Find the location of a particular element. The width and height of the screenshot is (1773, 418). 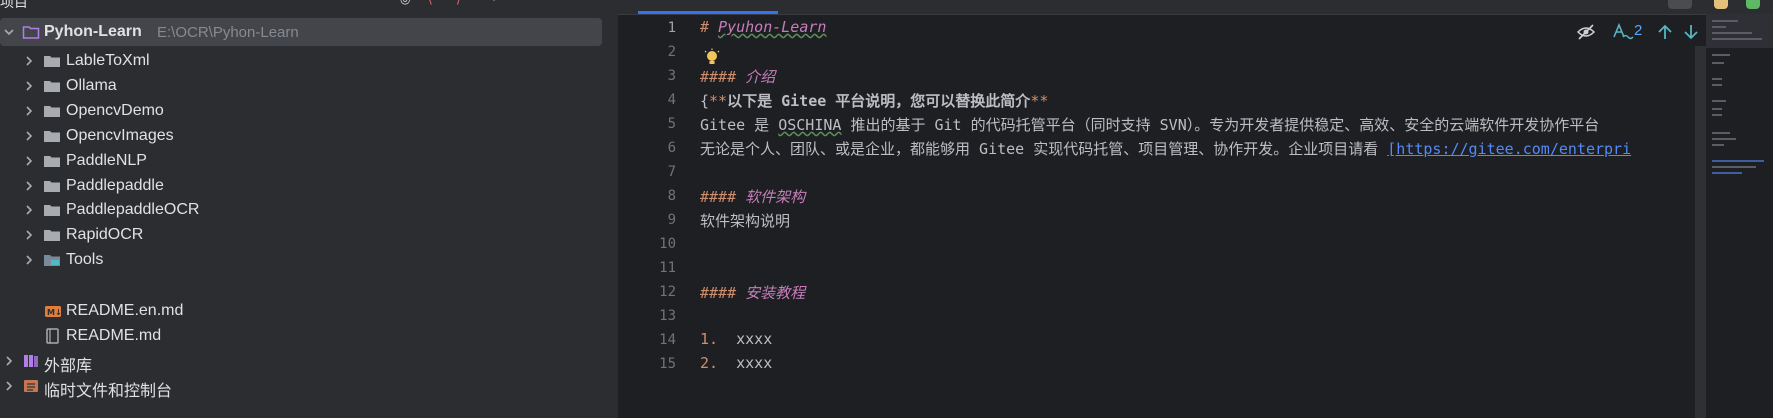

scratches-label: 临时文件和控制台 is located at coordinates (108, 391).